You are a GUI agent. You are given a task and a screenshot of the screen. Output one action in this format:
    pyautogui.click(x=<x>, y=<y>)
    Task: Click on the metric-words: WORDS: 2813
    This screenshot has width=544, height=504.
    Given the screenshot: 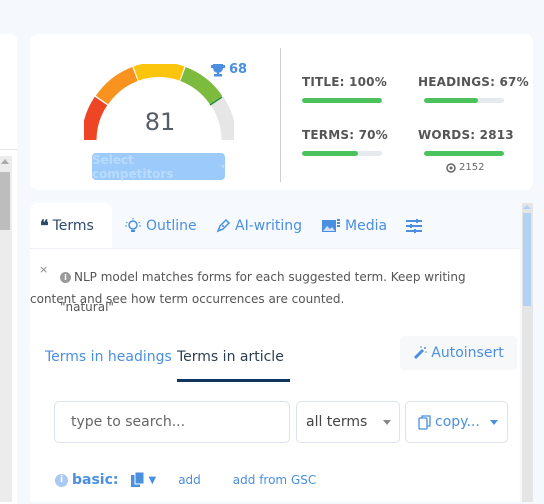 What is the action you would take?
    pyautogui.click(x=466, y=142)
    